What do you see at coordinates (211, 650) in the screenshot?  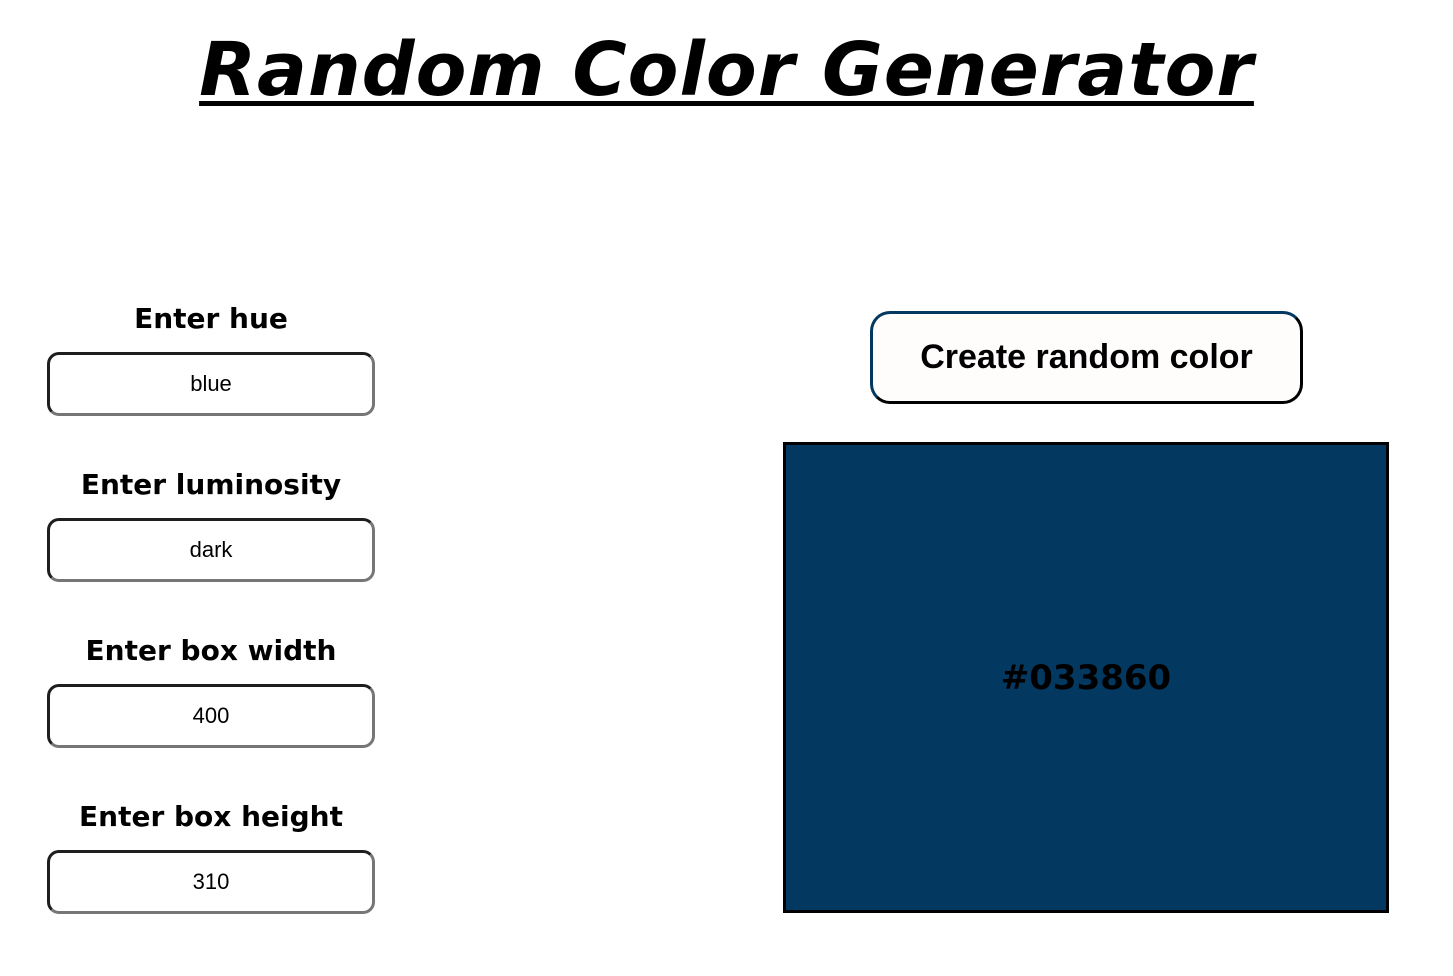 I see `box-width-label: Enter box width` at bounding box center [211, 650].